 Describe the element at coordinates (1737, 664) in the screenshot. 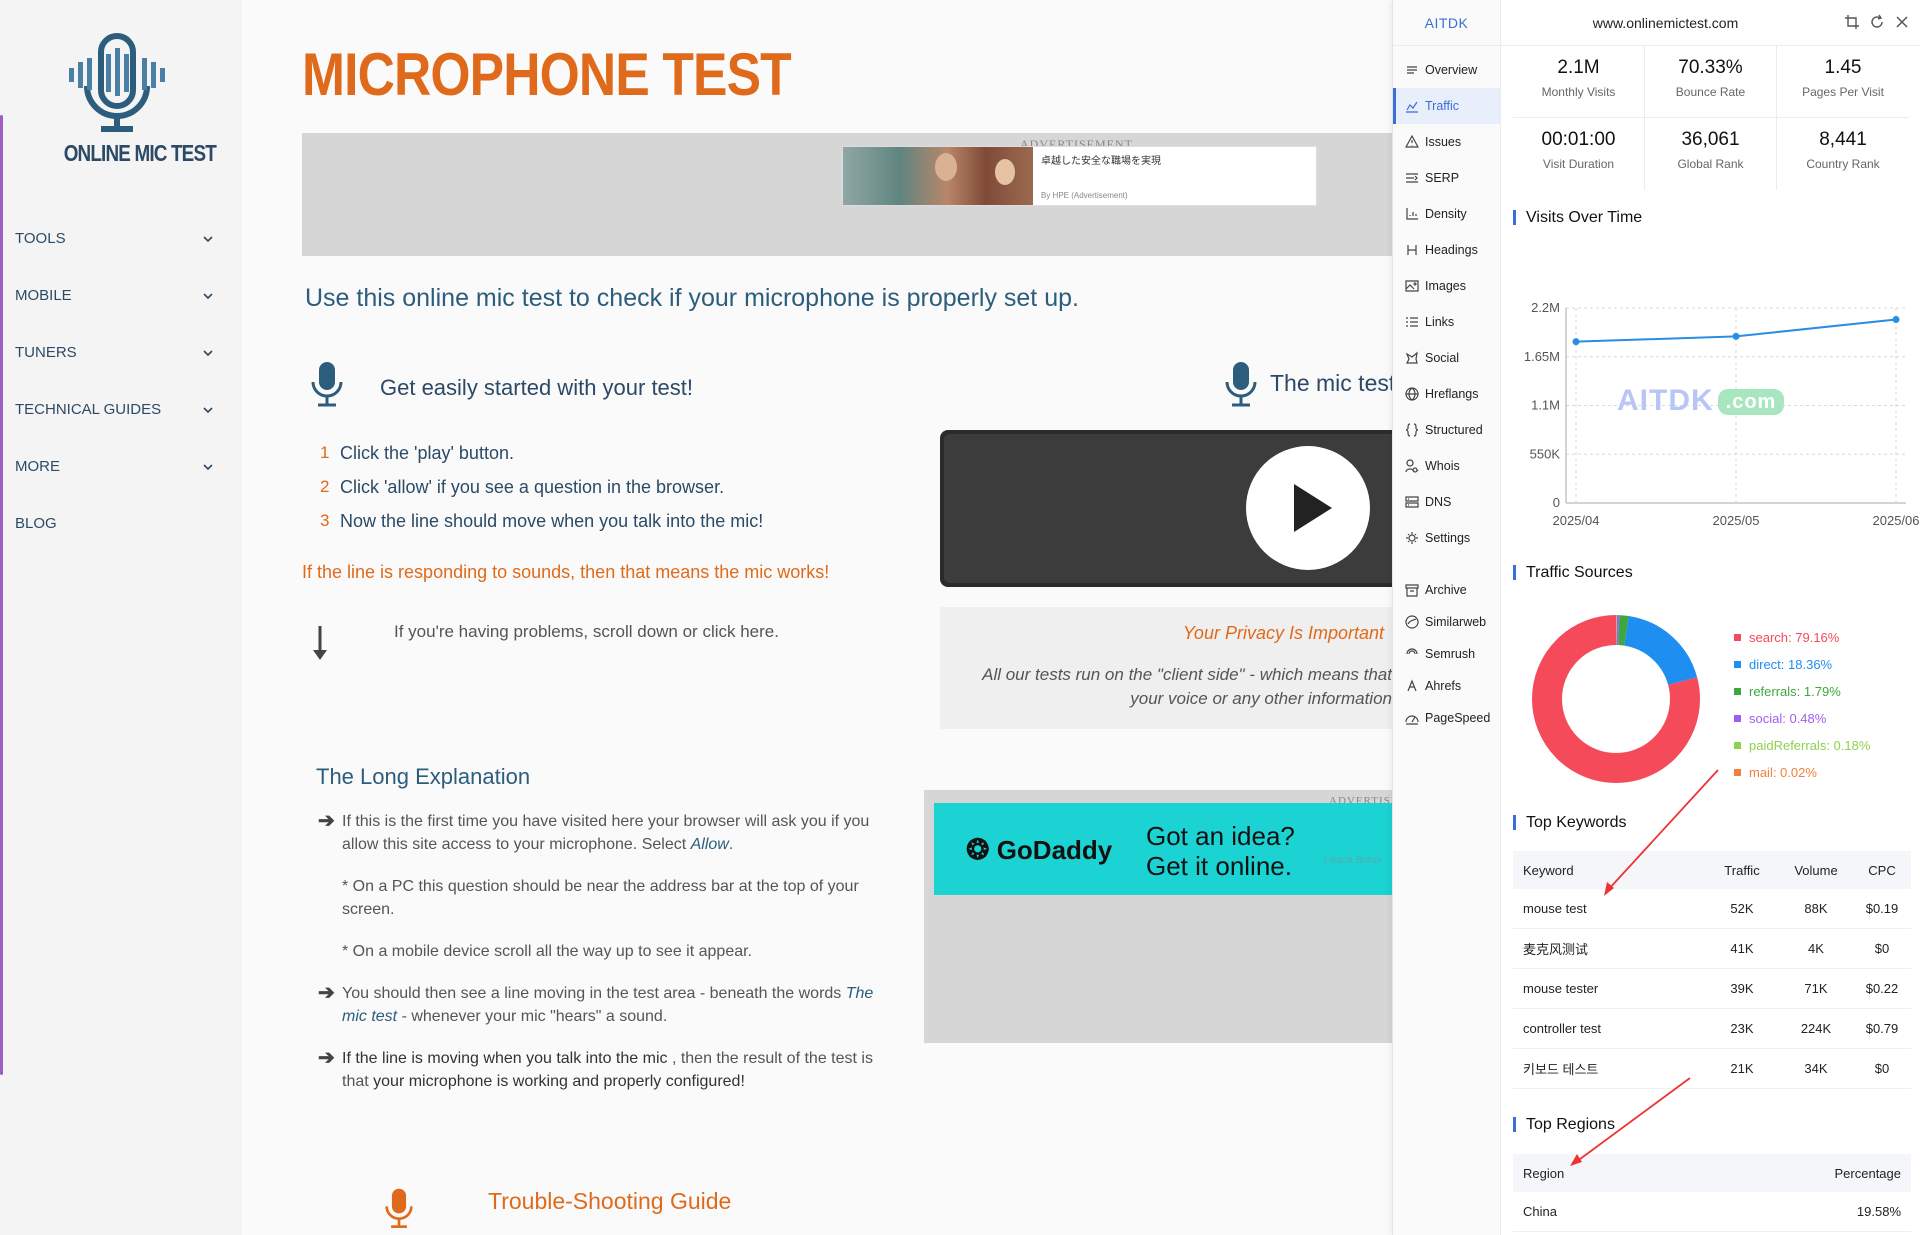

I see `legend-swatch` at that location.